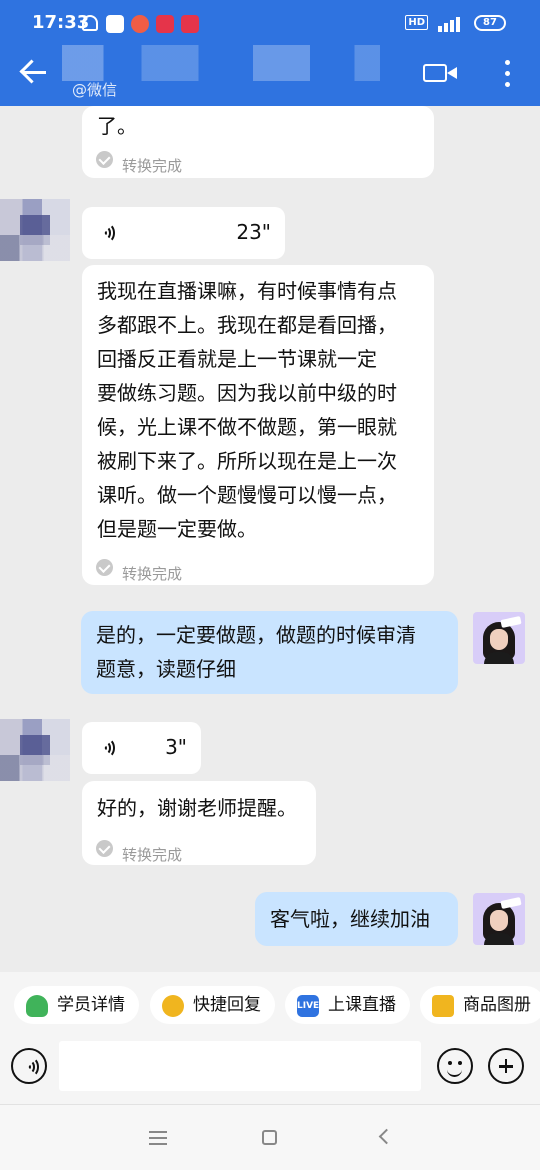 The height and width of the screenshot is (1170, 540). I want to click on emoji-button, so click(455, 1066).